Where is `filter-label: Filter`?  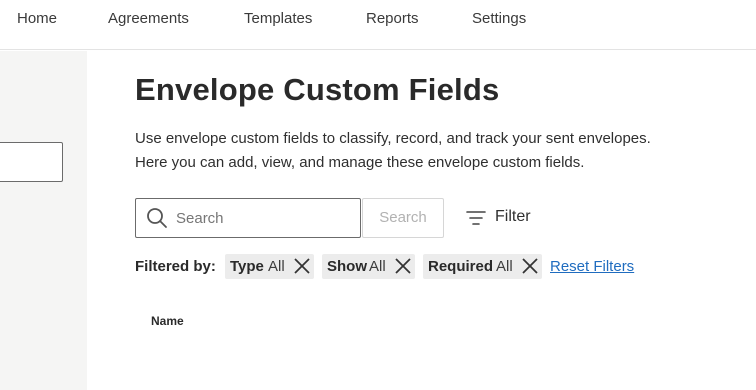 filter-label: Filter is located at coordinates (513, 216).